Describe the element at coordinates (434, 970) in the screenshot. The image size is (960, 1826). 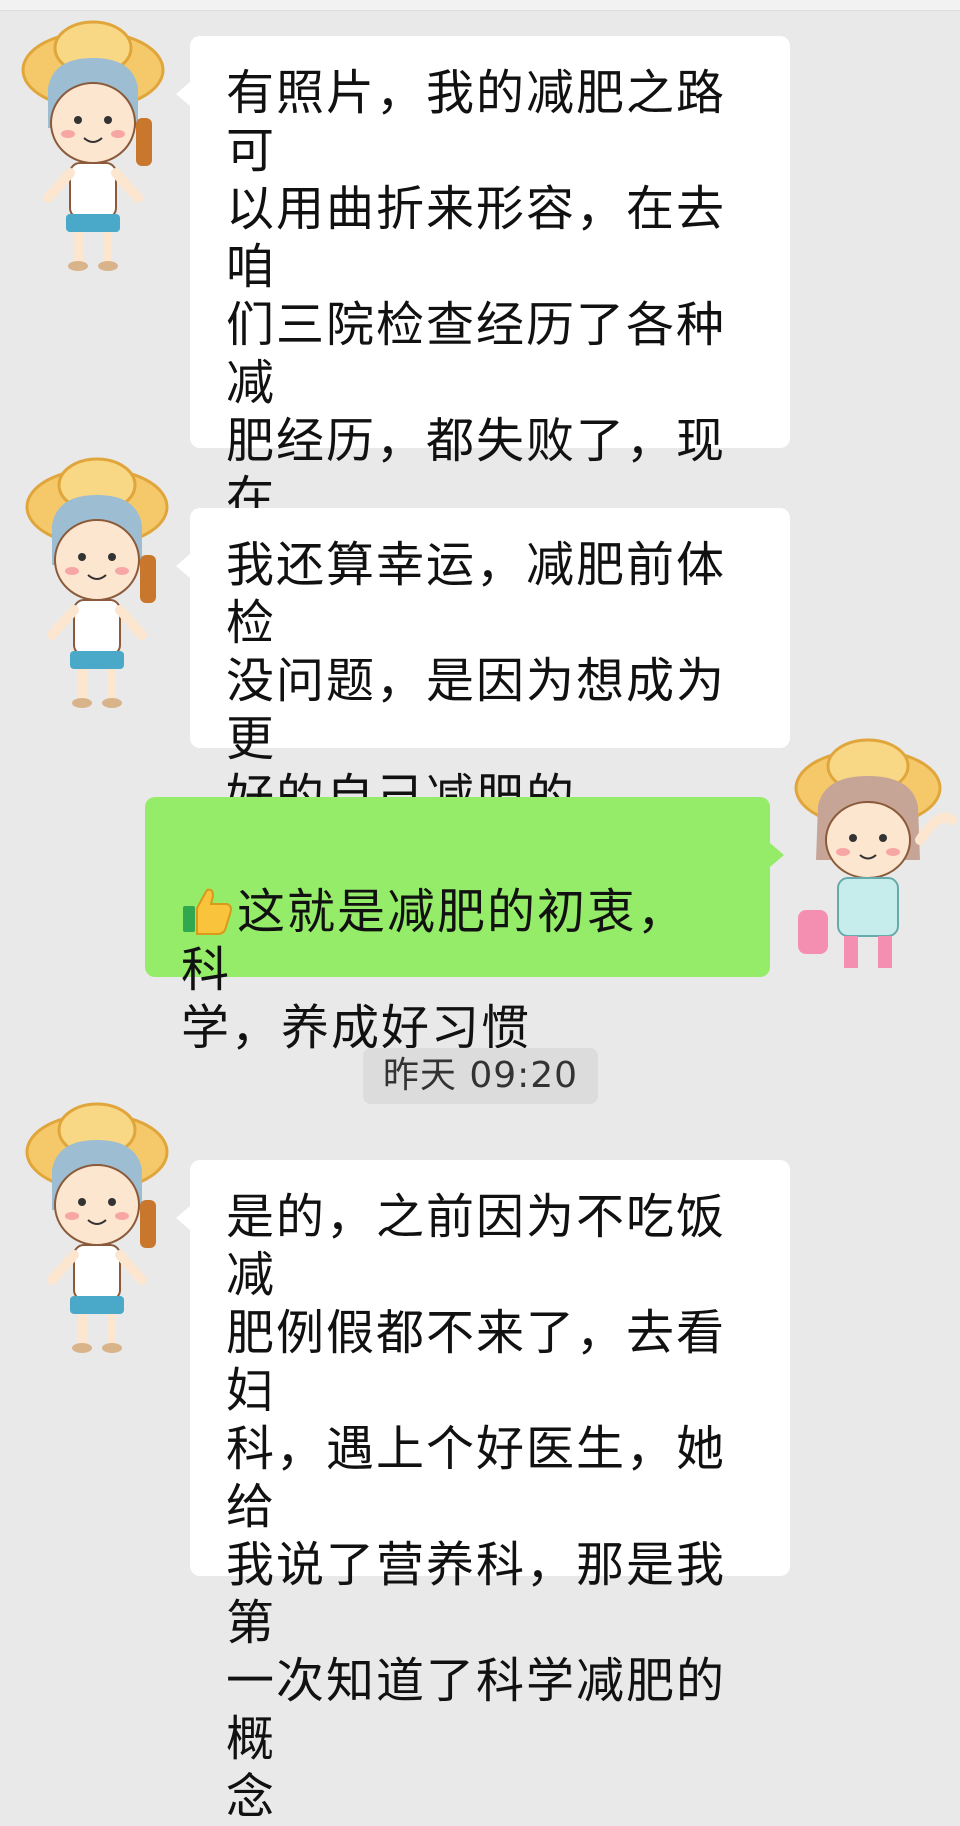
I see `outgoing-message-text: 这就是减肥的初衷，科 学，养成好习惯` at that location.